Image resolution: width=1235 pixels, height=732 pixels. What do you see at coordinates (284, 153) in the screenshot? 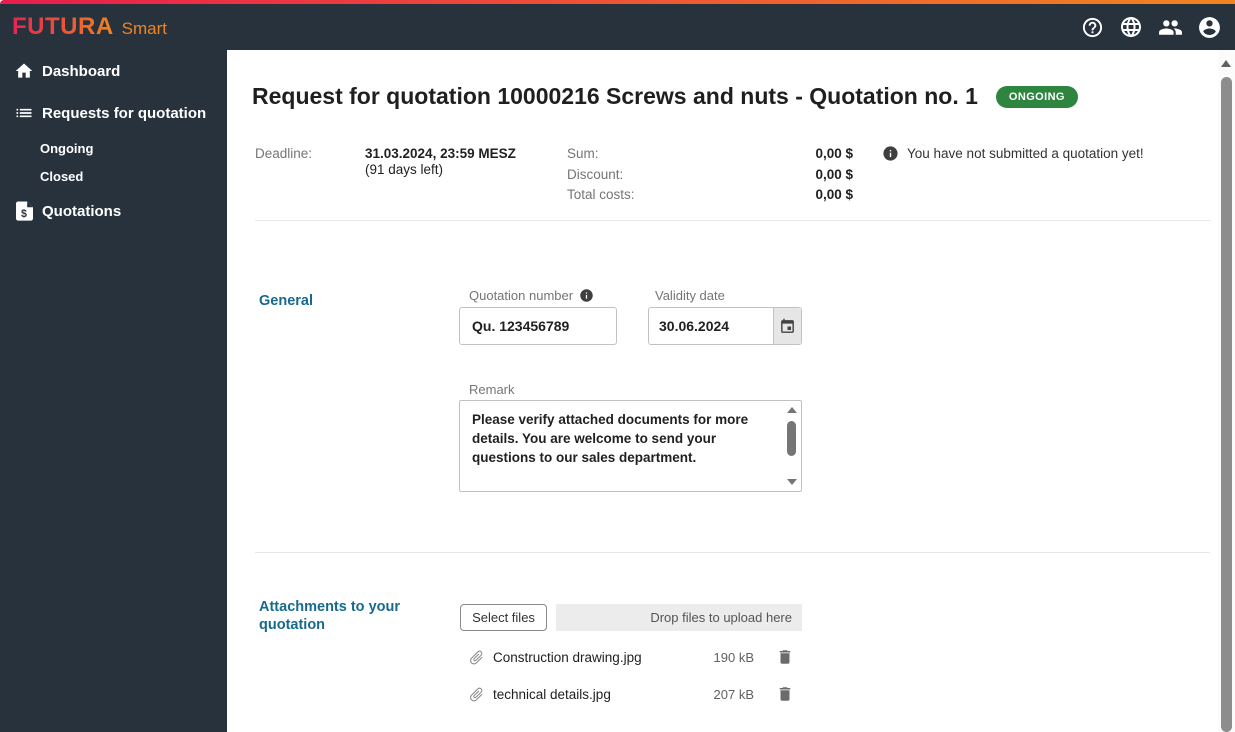
I see `deadline-label: Deadline:` at bounding box center [284, 153].